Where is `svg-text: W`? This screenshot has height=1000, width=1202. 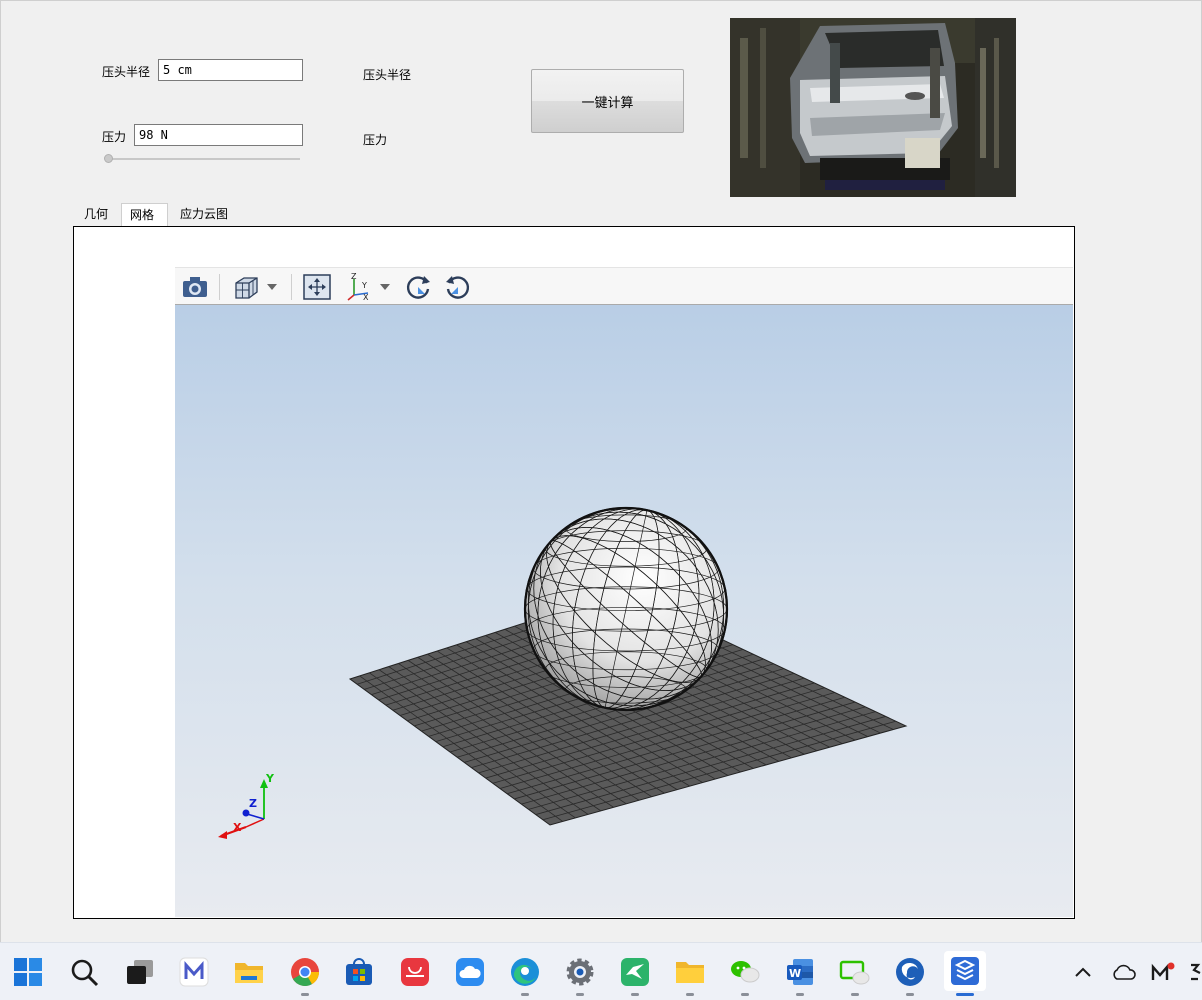 svg-text: W is located at coordinates (795, 973).